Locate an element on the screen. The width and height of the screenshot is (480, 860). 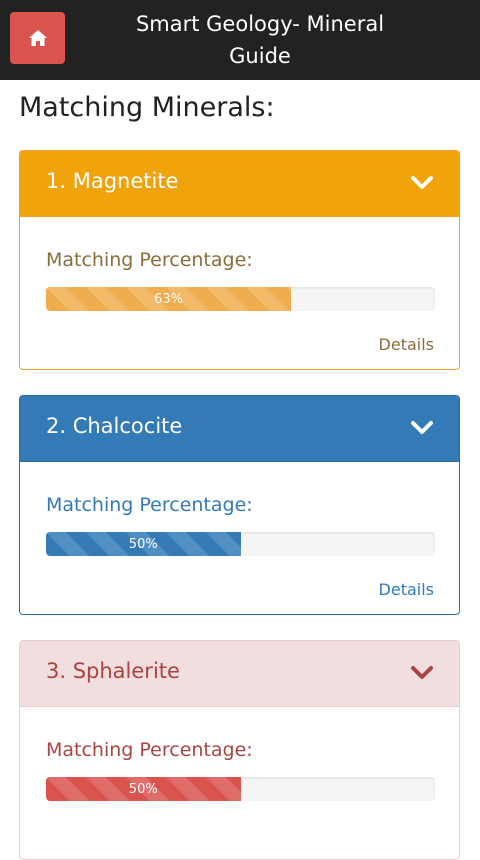
panel-header: 2. Chalcocite is located at coordinates (239, 429).